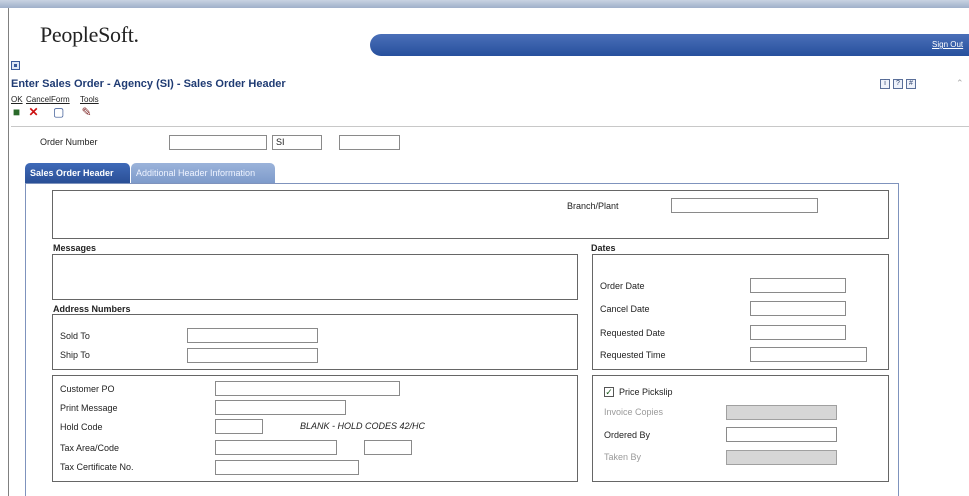 Image resolution: width=969 pixels, height=496 pixels. I want to click on taken-by-field, so click(781, 457).